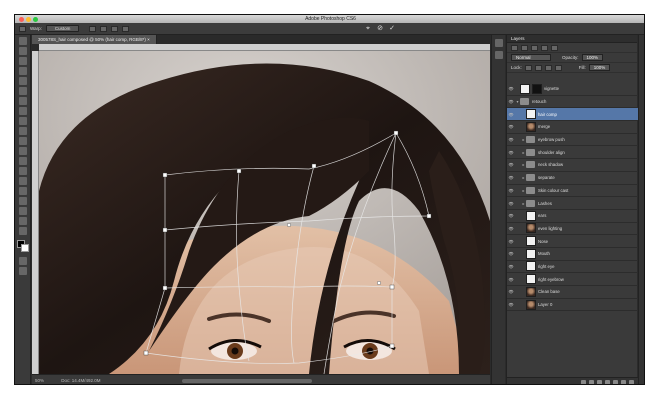  I want to click on layer-row: 👁 merge, so click(572, 127).